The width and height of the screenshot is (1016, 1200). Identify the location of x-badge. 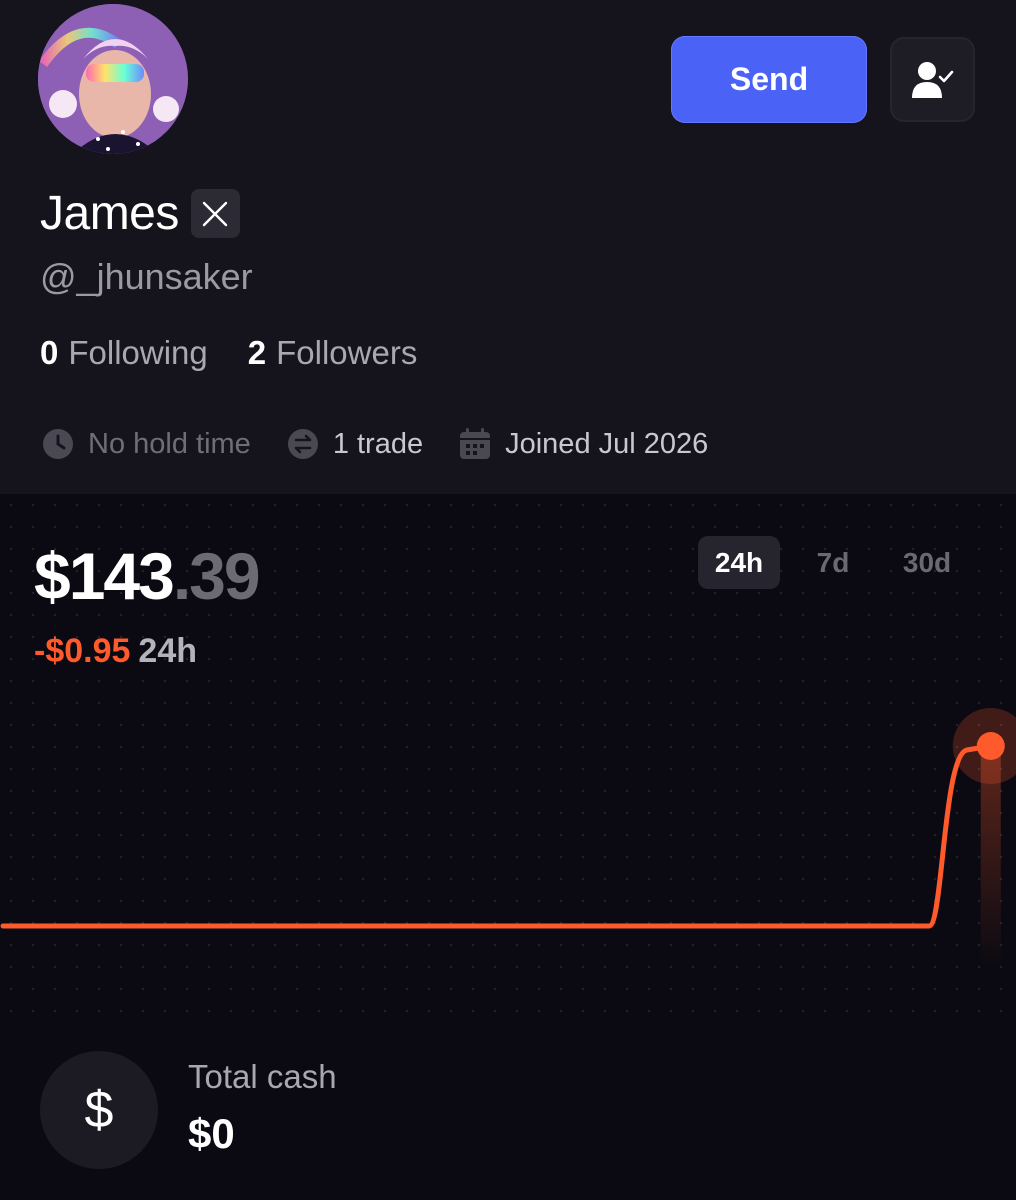
(215, 213).